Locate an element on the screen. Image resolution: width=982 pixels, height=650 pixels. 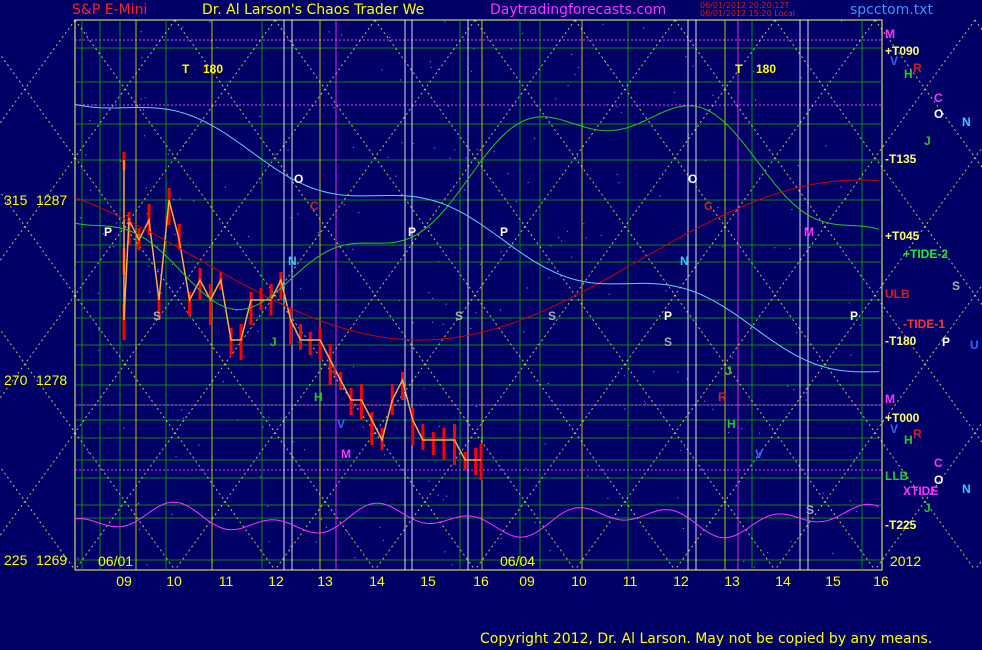
right-label: -T135 is located at coordinates (901, 159).